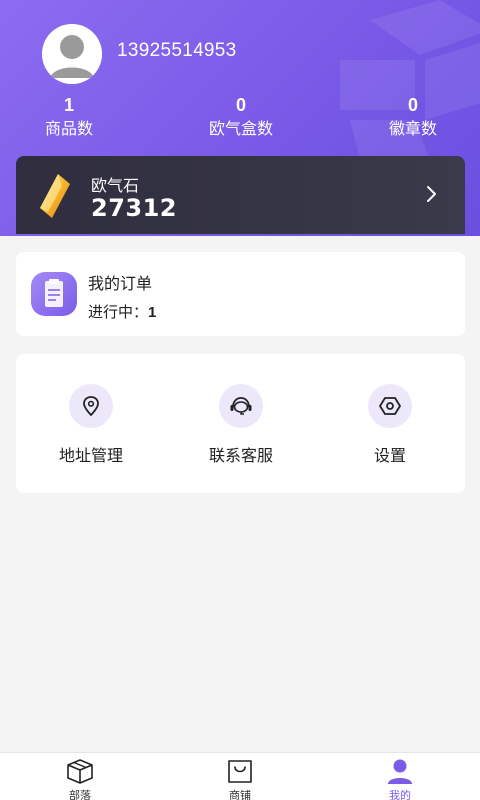 The width and height of the screenshot is (480, 800). What do you see at coordinates (413, 117) in the screenshot?
I see `stat-badges: 0 徽章数` at bounding box center [413, 117].